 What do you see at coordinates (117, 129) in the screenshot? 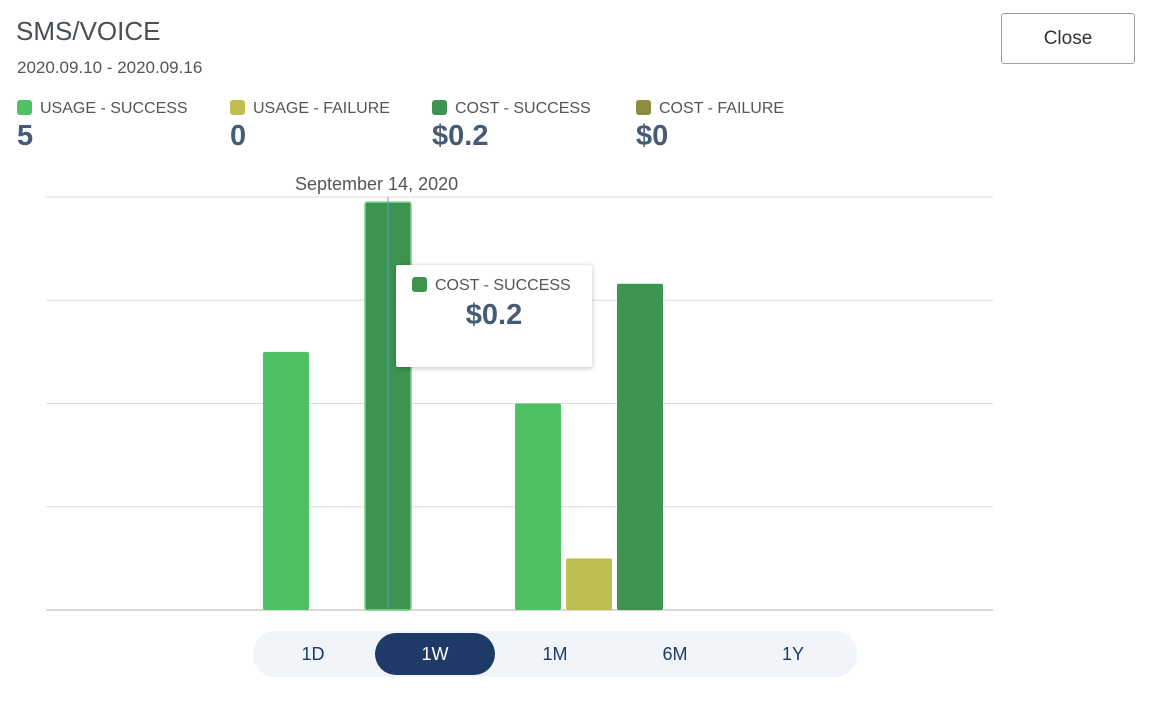
I see `legend-usage-success: USAGE - SUCCESS 5` at bounding box center [117, 129].